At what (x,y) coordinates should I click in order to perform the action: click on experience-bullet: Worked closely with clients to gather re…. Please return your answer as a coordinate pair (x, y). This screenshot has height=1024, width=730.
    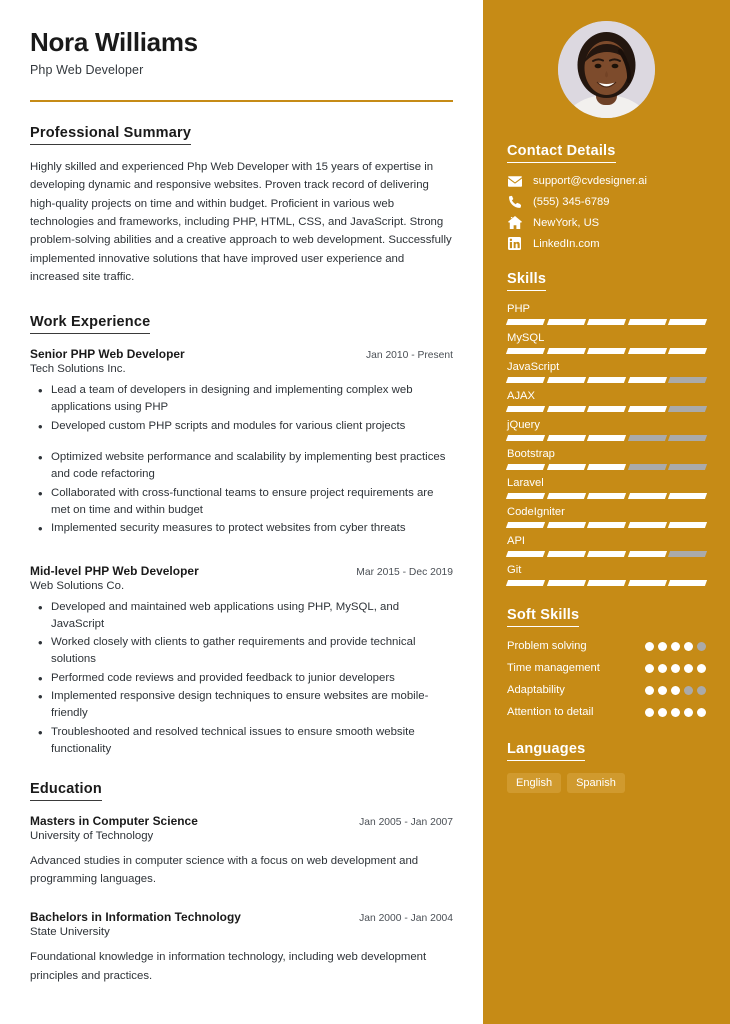
    Looking at the image, I should click on (241, 651).